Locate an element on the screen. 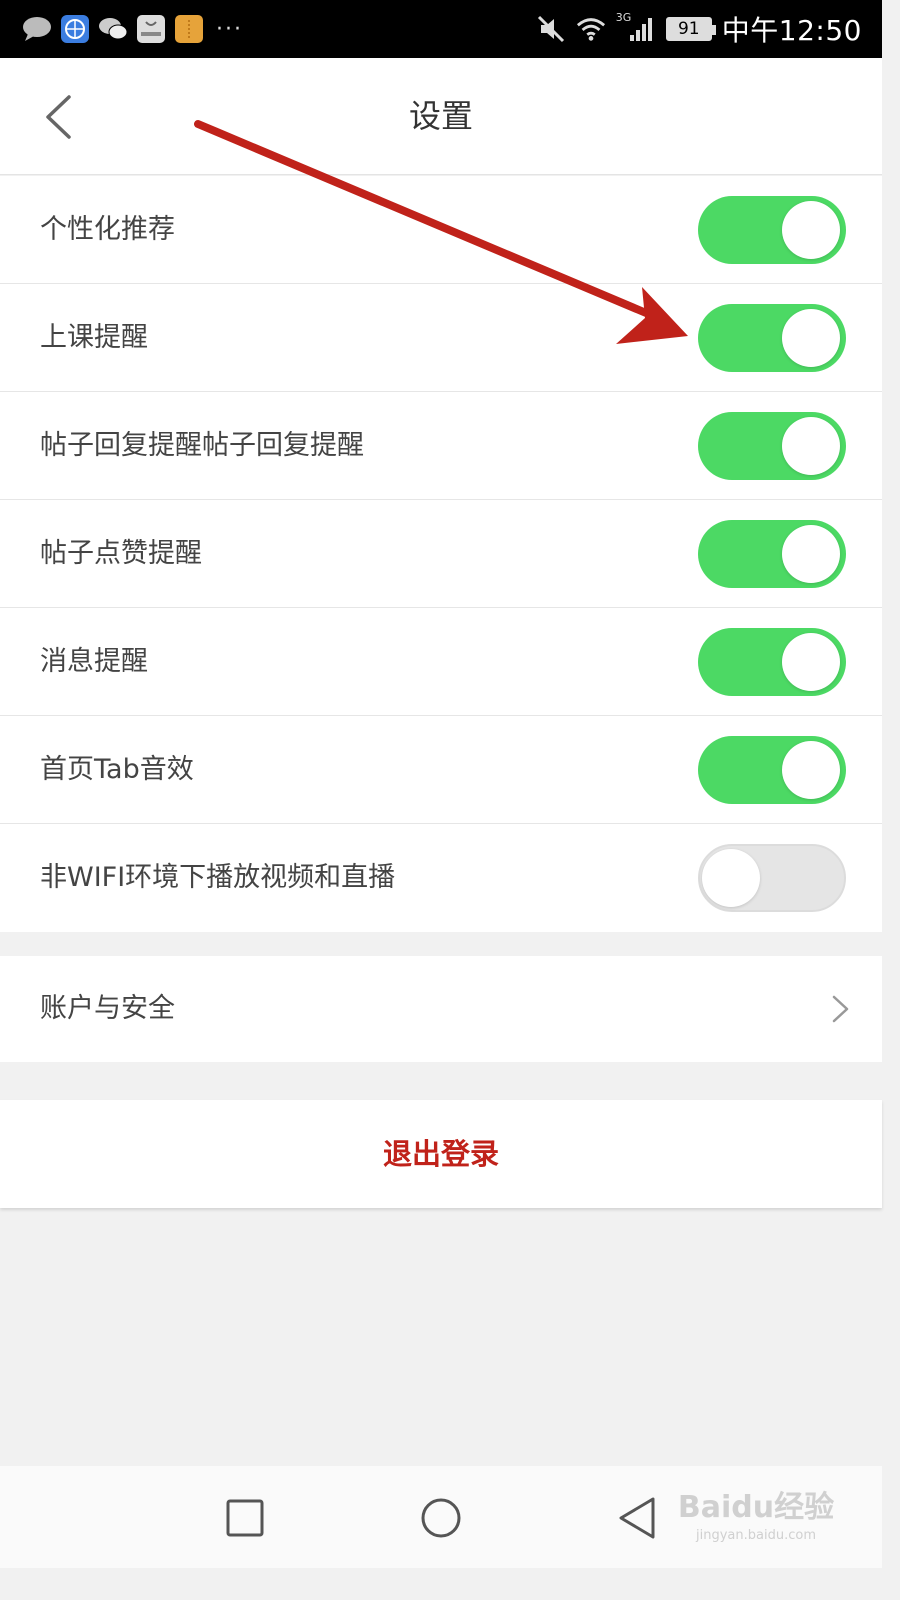  account-security-item: 账户与安全 is located at coordinates (441, 1009).